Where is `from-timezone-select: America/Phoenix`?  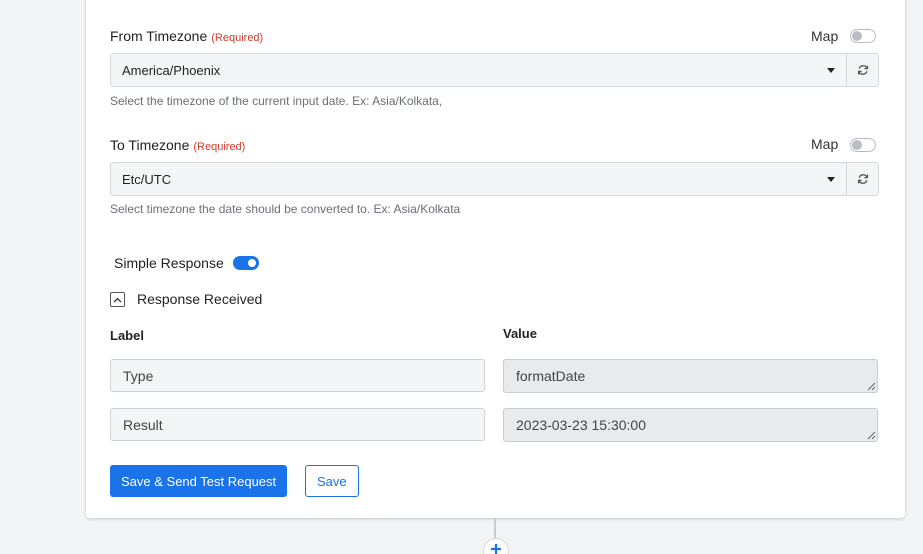
from-timezone-select: America/Phoenix is located at coordinates (478, 70).